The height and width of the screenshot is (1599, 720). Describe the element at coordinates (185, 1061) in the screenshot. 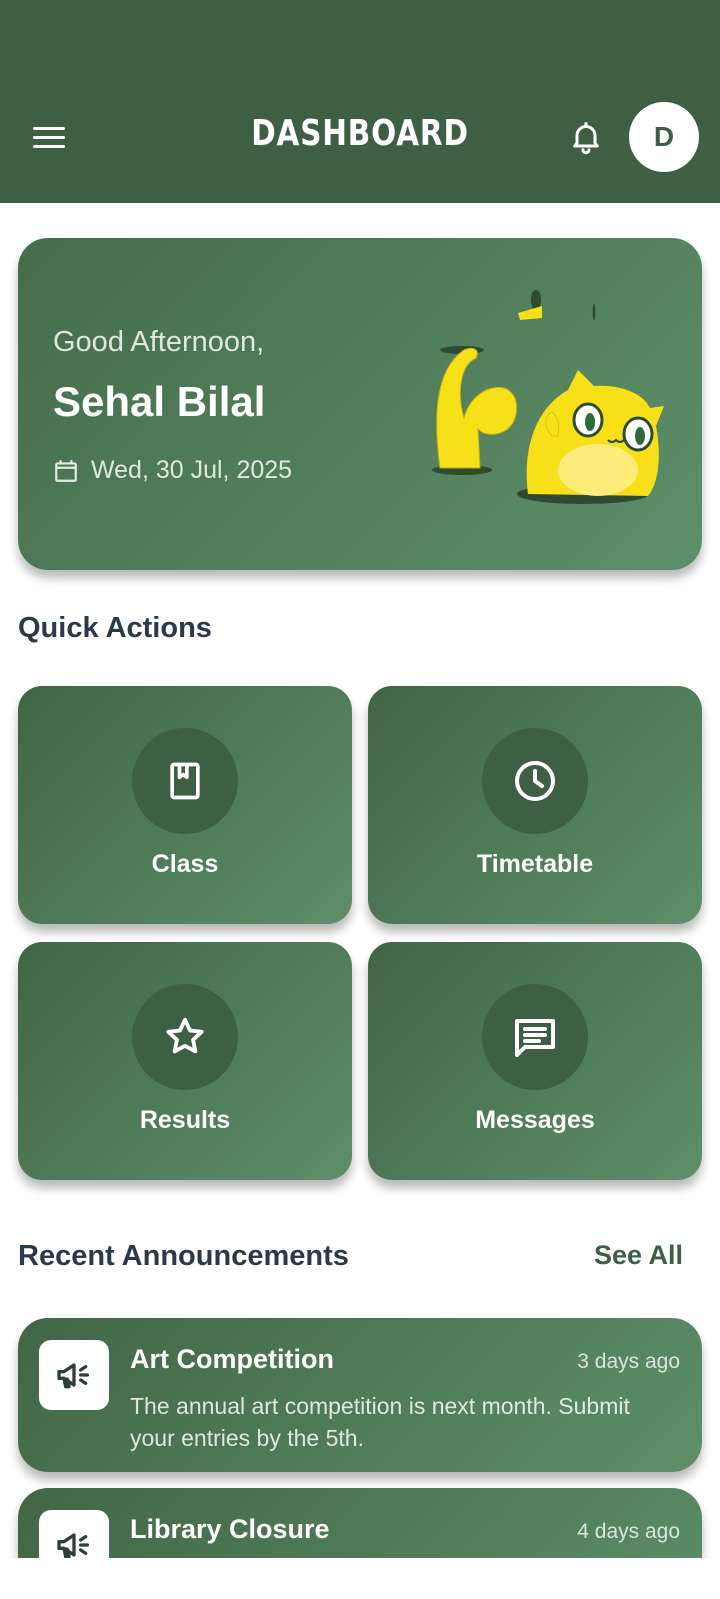

I see `quick-action-results: Results` at that location.